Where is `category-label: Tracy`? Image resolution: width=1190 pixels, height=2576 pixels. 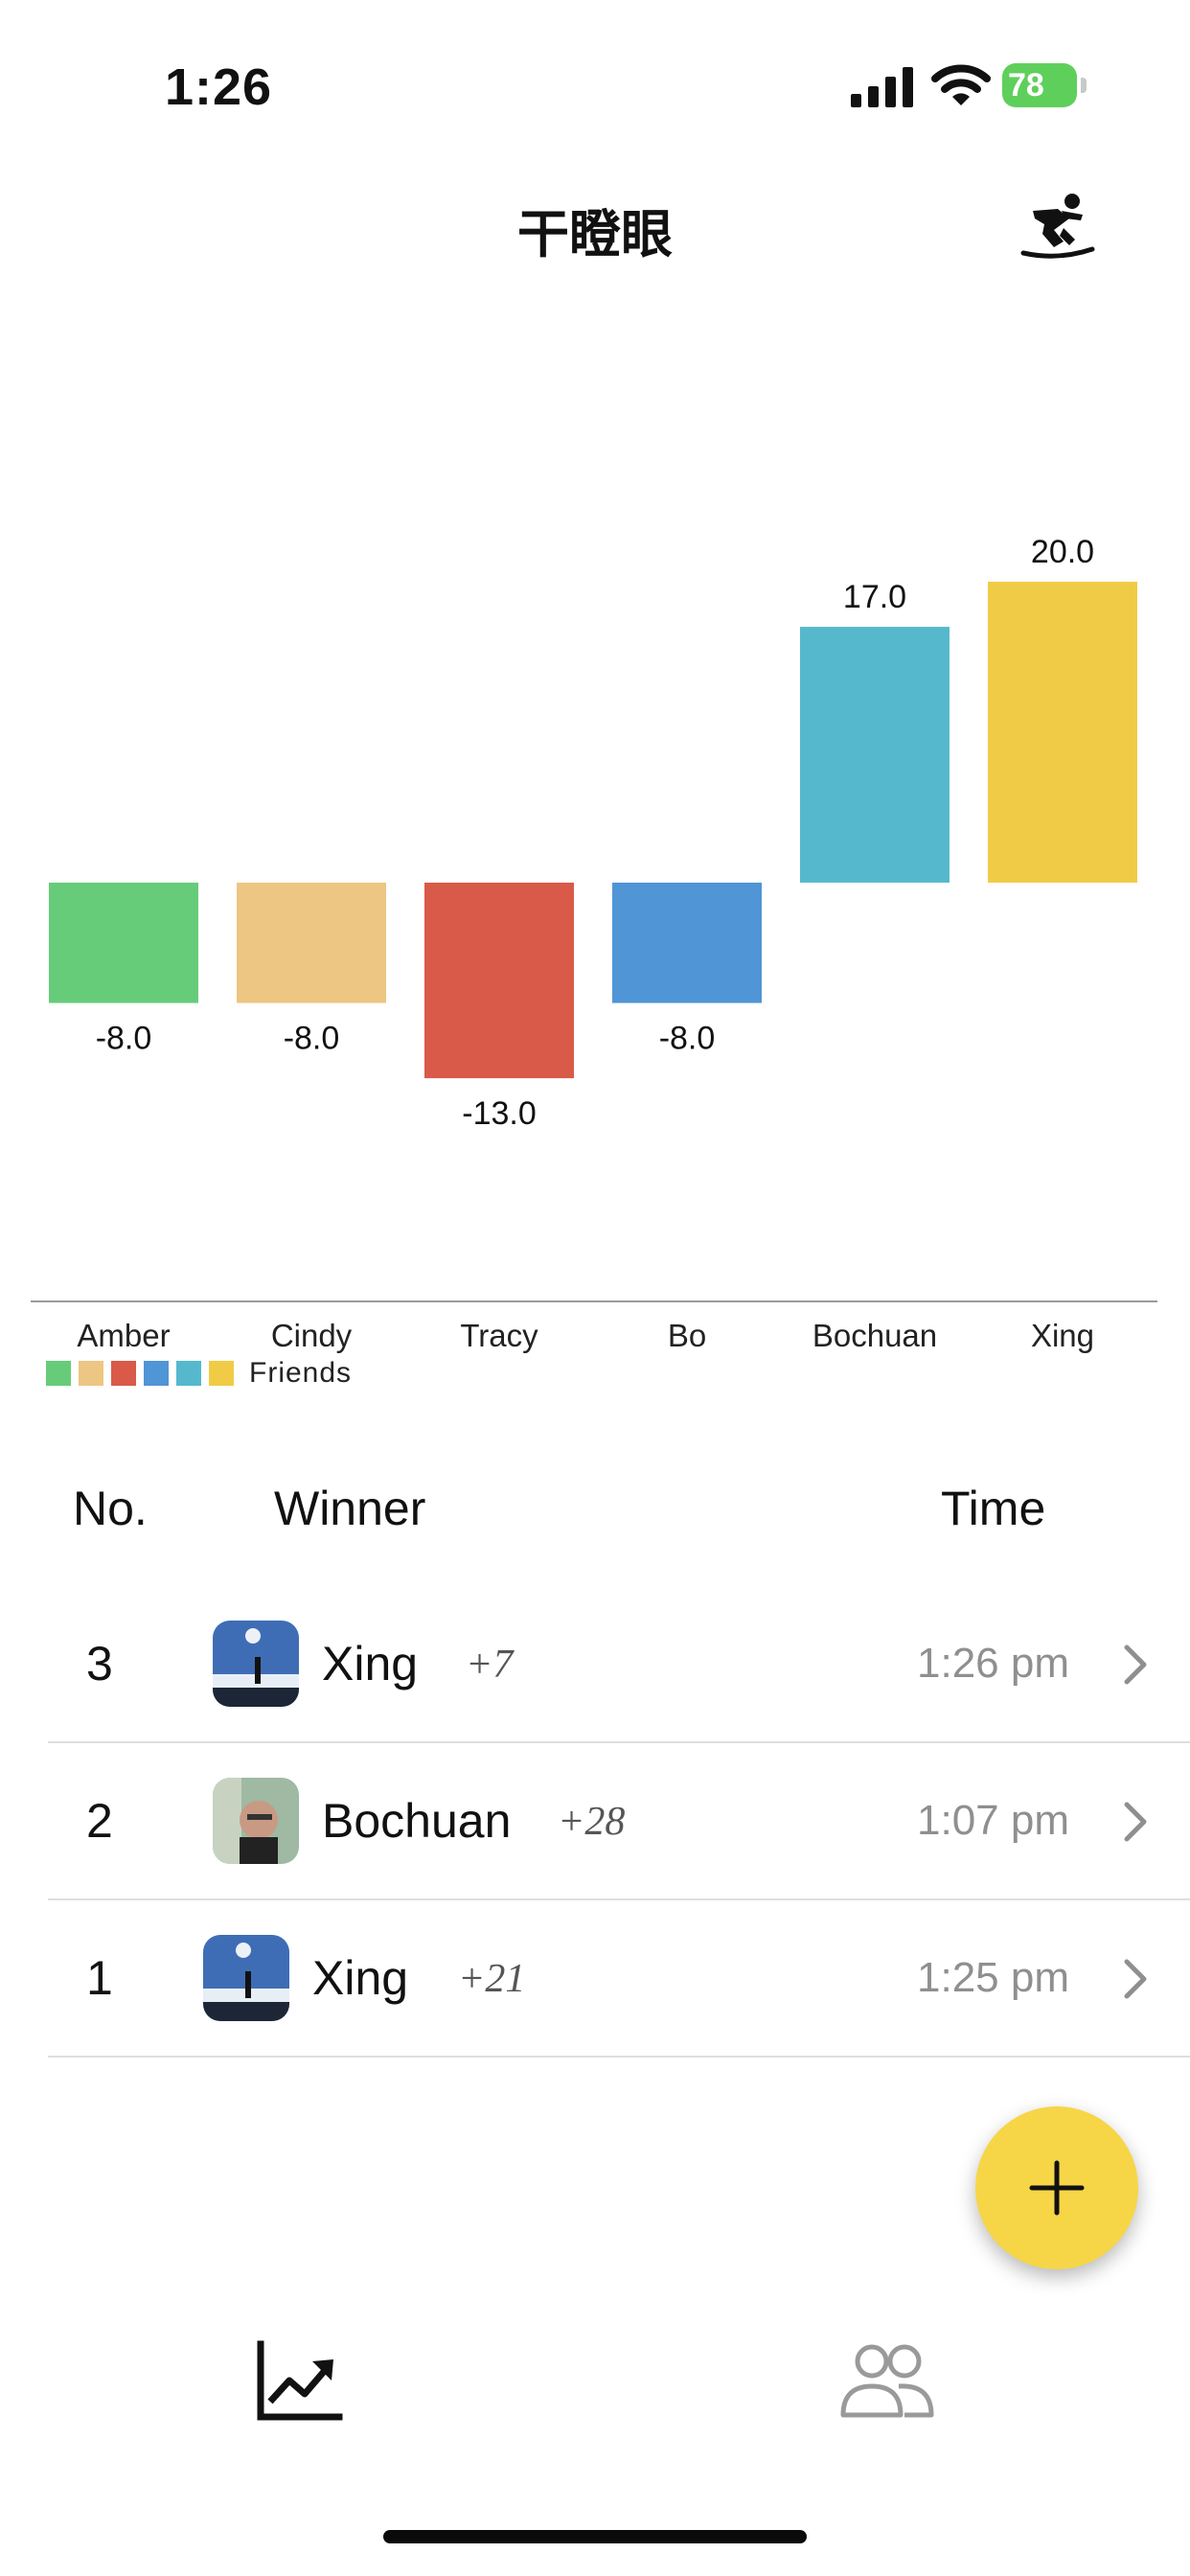 category-label: Tracy is located at coordinates (499, 1335).